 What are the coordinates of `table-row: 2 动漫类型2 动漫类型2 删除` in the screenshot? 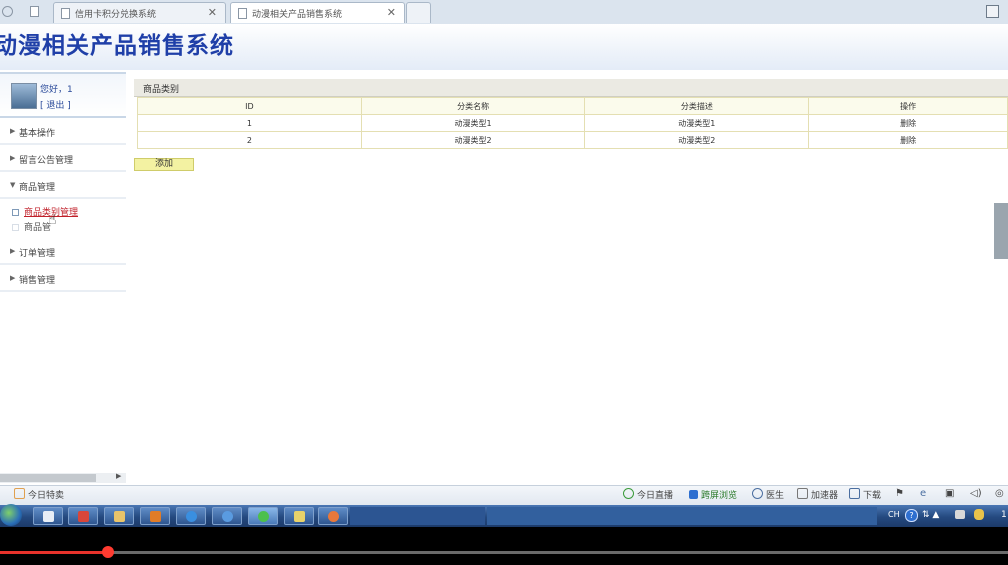 It's located at (572, 140).